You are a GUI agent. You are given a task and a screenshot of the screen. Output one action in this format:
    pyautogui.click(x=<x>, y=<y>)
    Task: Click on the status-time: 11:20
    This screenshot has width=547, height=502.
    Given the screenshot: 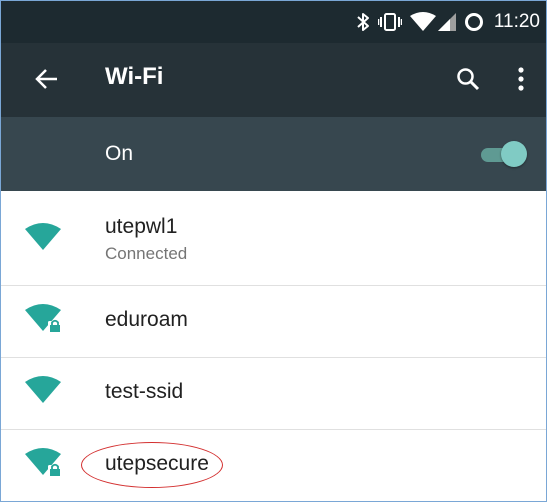 What is the action you would take?
    pyautogui.click(x=516, y=21)
    